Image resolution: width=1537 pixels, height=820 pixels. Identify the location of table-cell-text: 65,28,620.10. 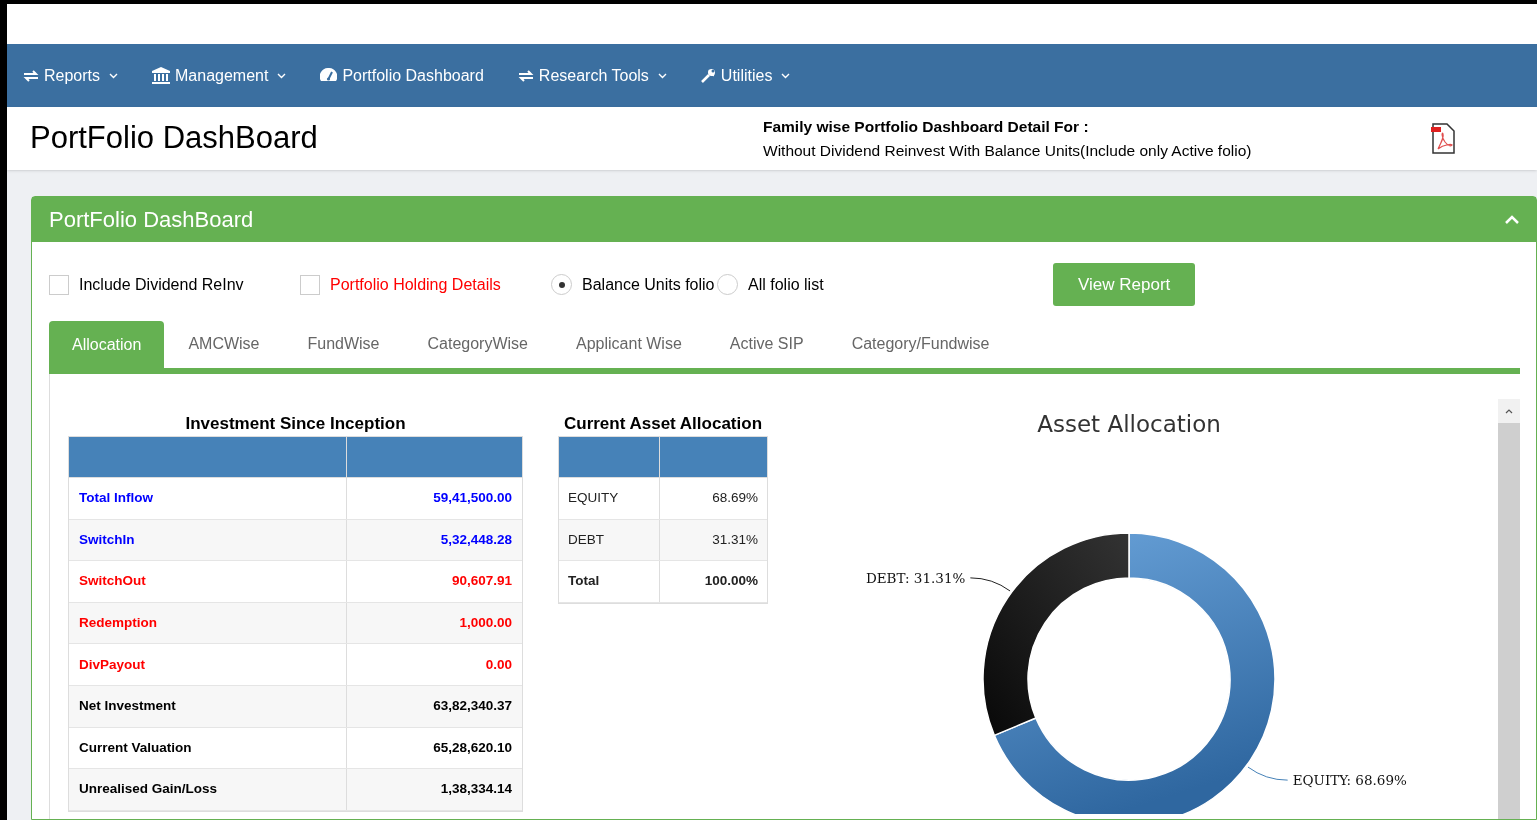
(472, 747).